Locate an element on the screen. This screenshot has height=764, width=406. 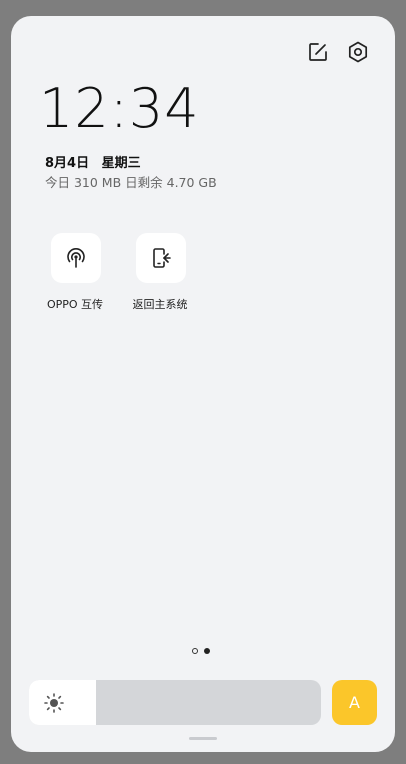
sun-icon is located at coordinates (54, 703).